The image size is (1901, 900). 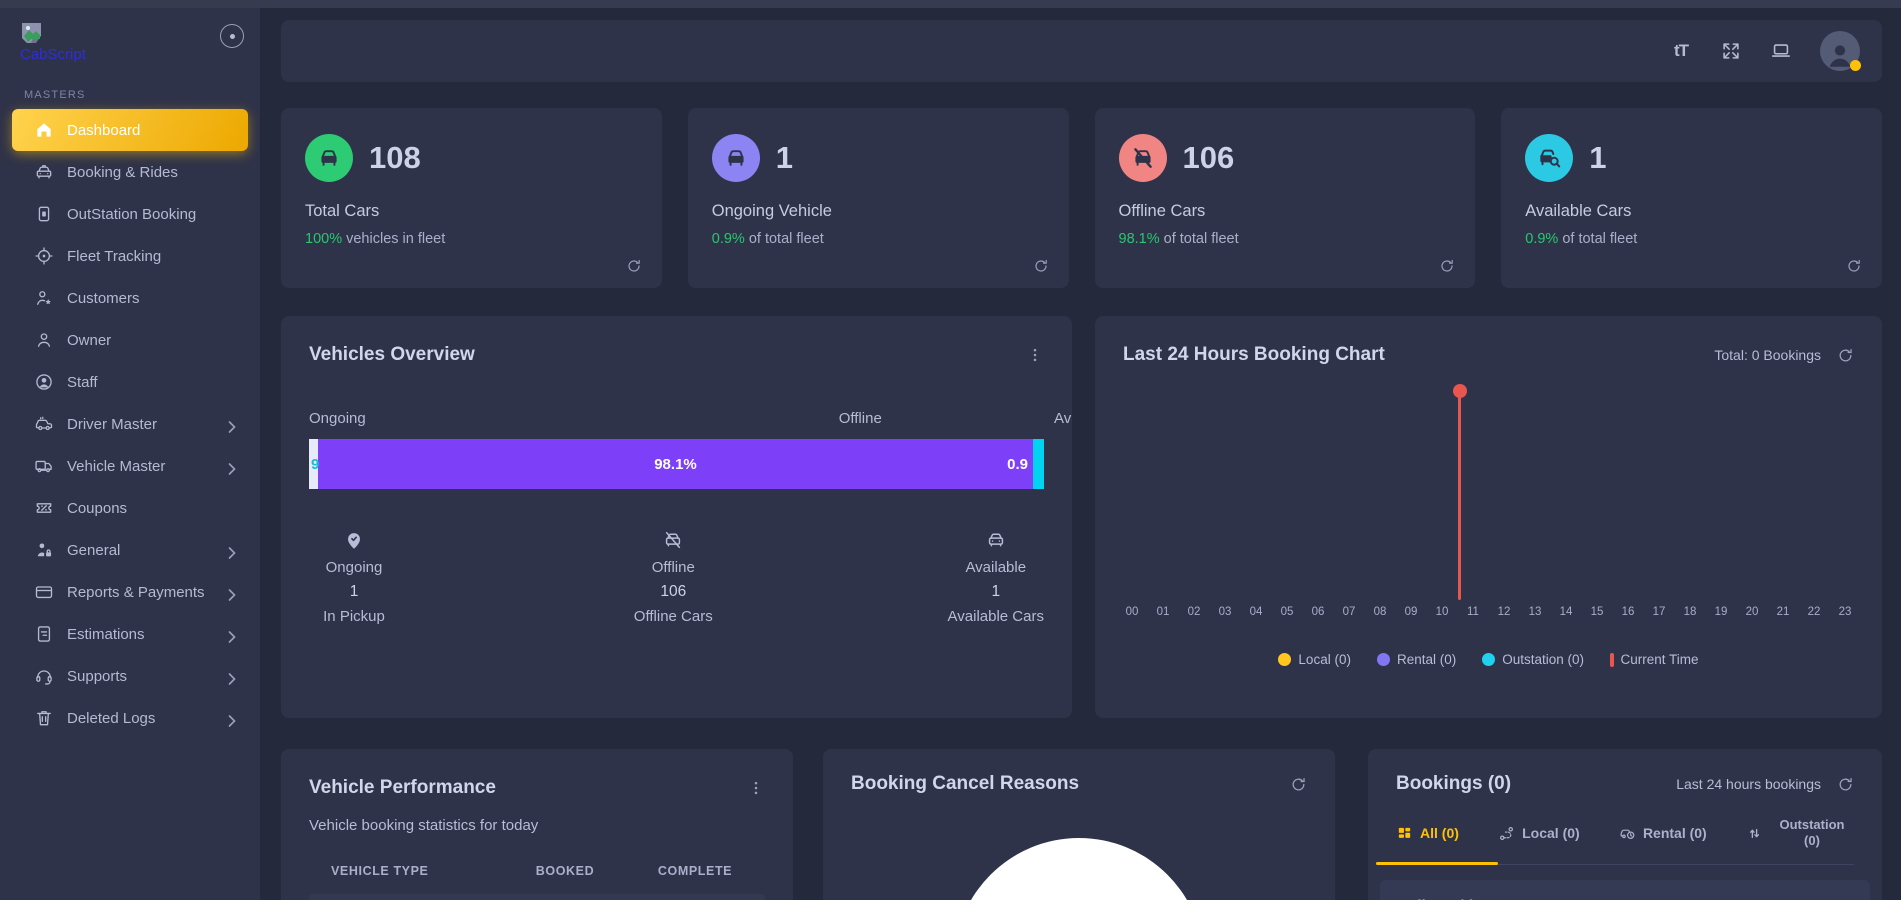 What do you see at coordinates (44, 466) in the screenshot?
I see `vehicles-icon` at bounding box center [44, 466].